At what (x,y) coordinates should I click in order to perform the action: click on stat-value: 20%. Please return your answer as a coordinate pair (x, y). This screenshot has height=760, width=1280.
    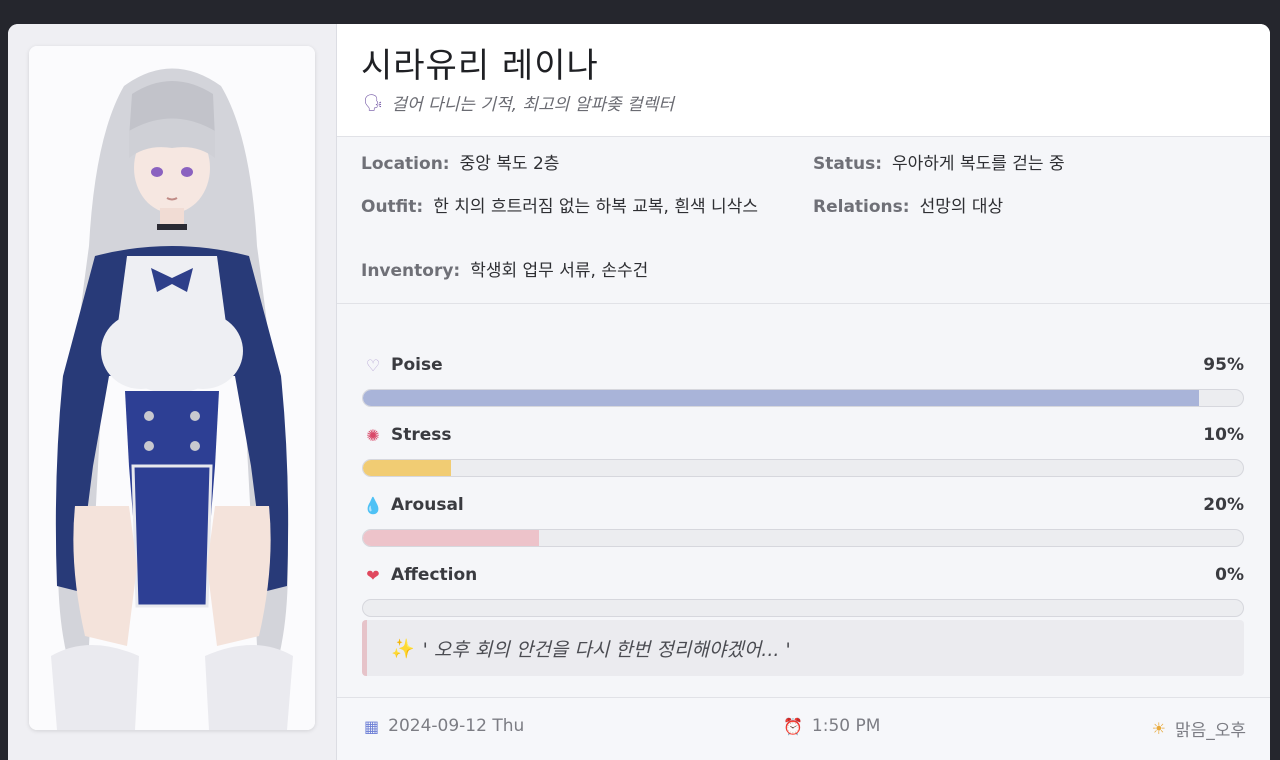
    Looking at the image, I should click on (1223, 505).